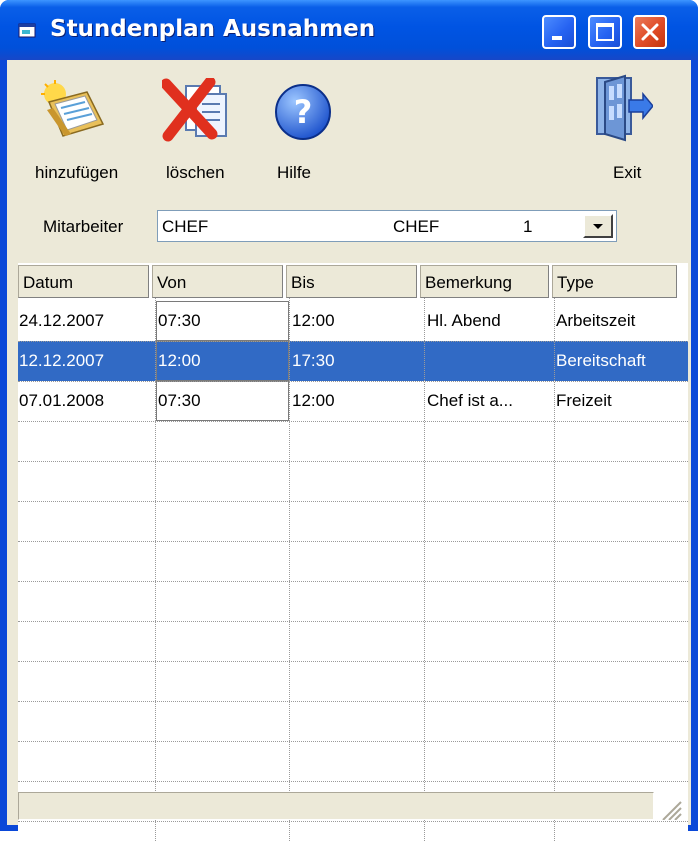 The height and width of the screenshot is (841, 698). I want to click on help-icon: ?, so click(303, 112).